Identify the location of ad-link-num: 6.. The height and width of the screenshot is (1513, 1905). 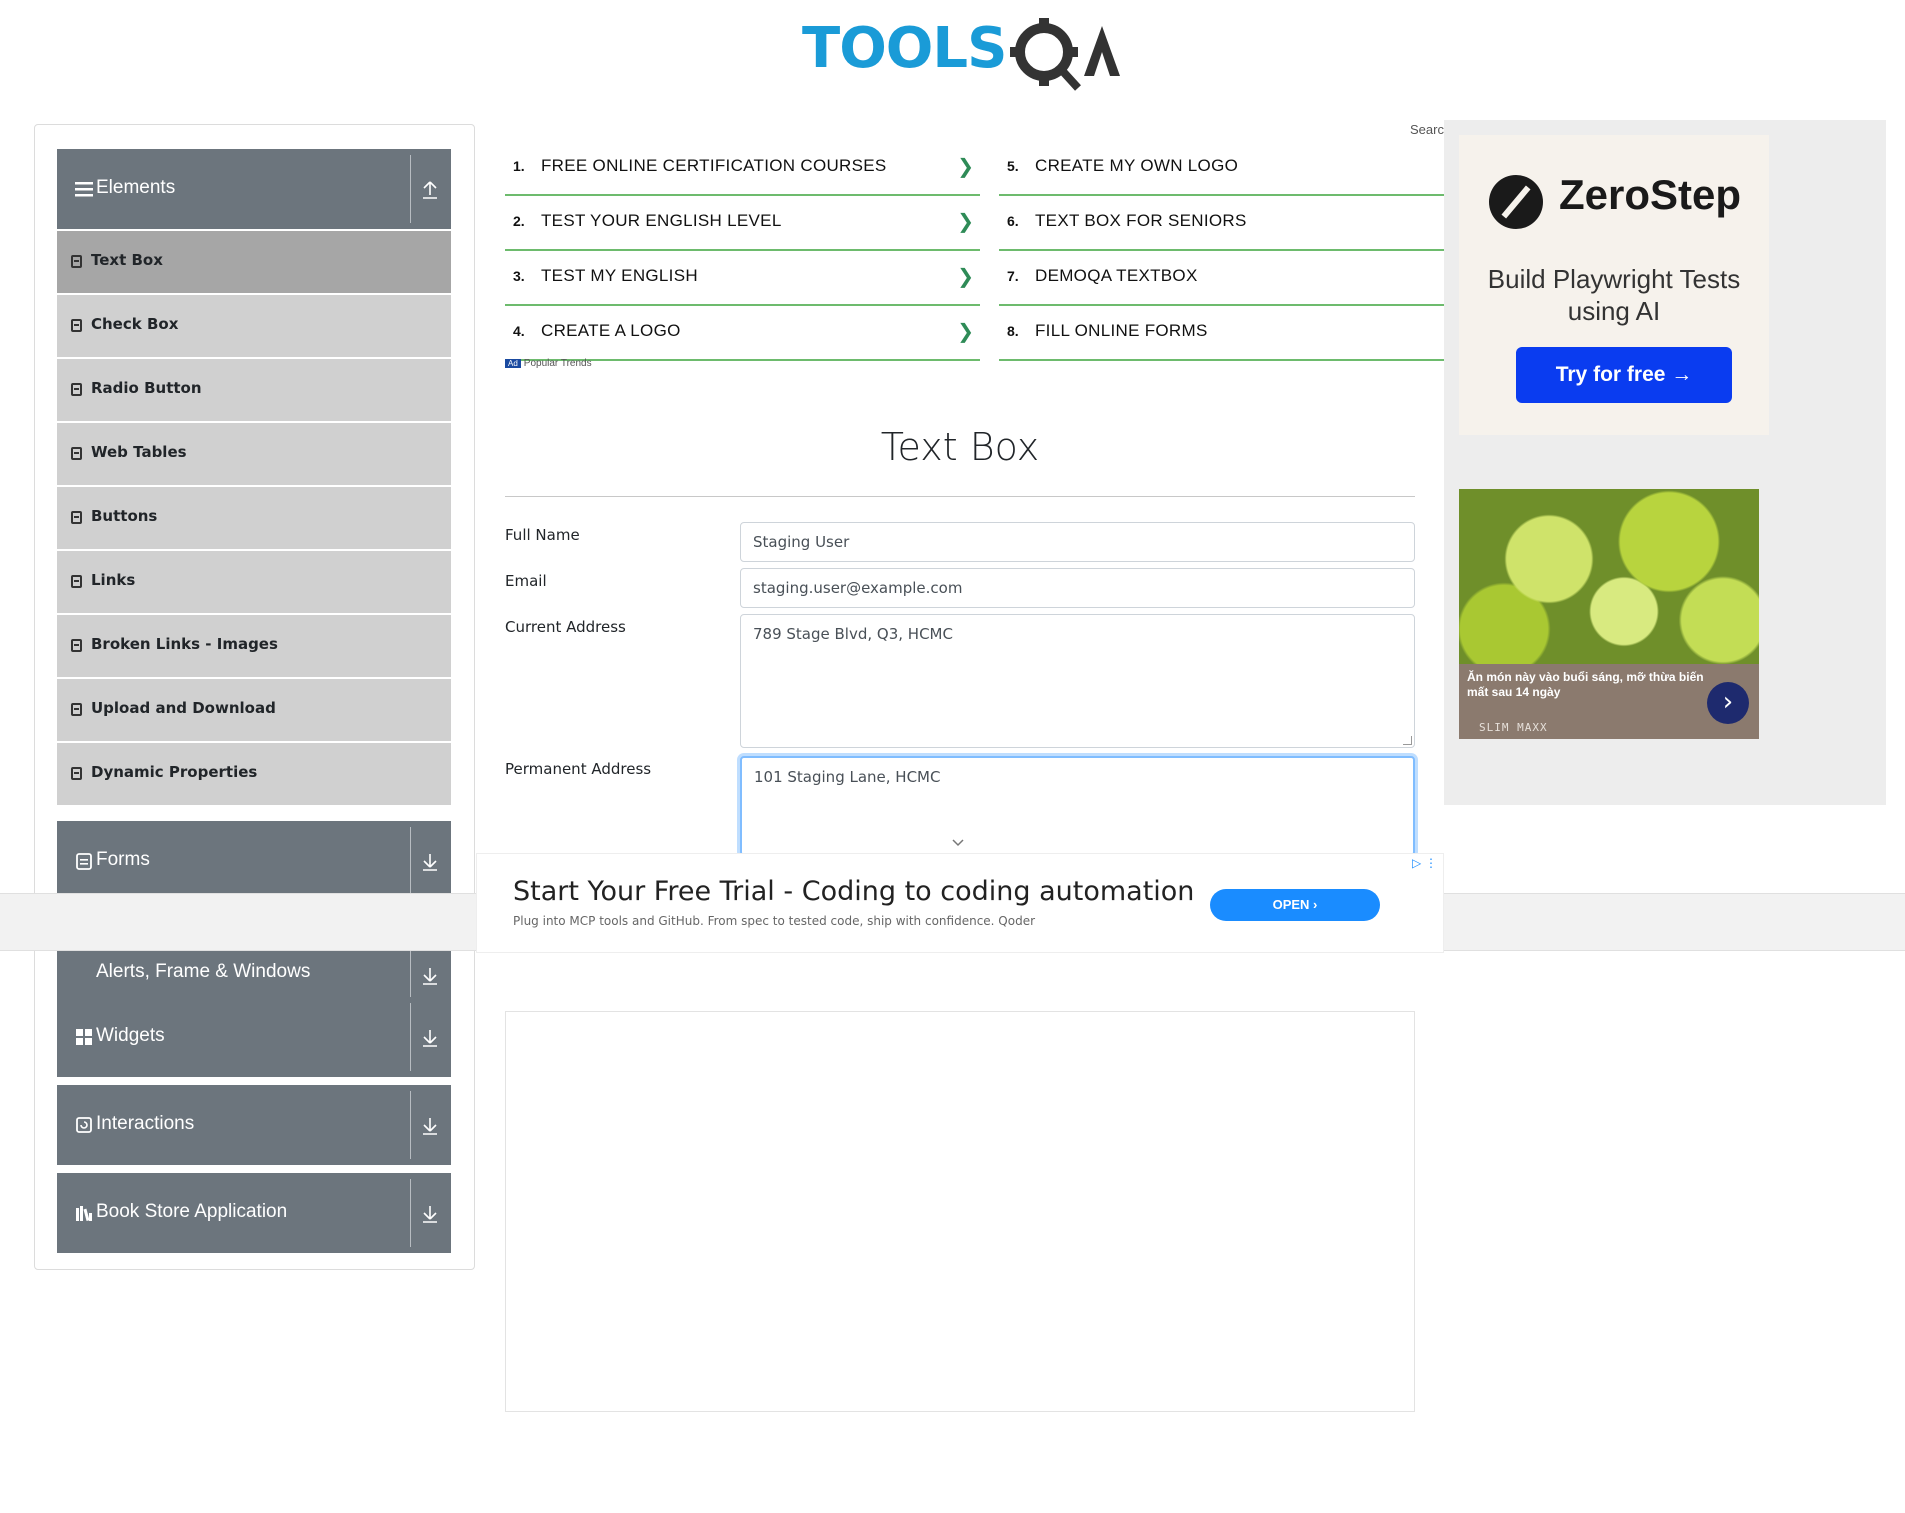
(1013, 221).